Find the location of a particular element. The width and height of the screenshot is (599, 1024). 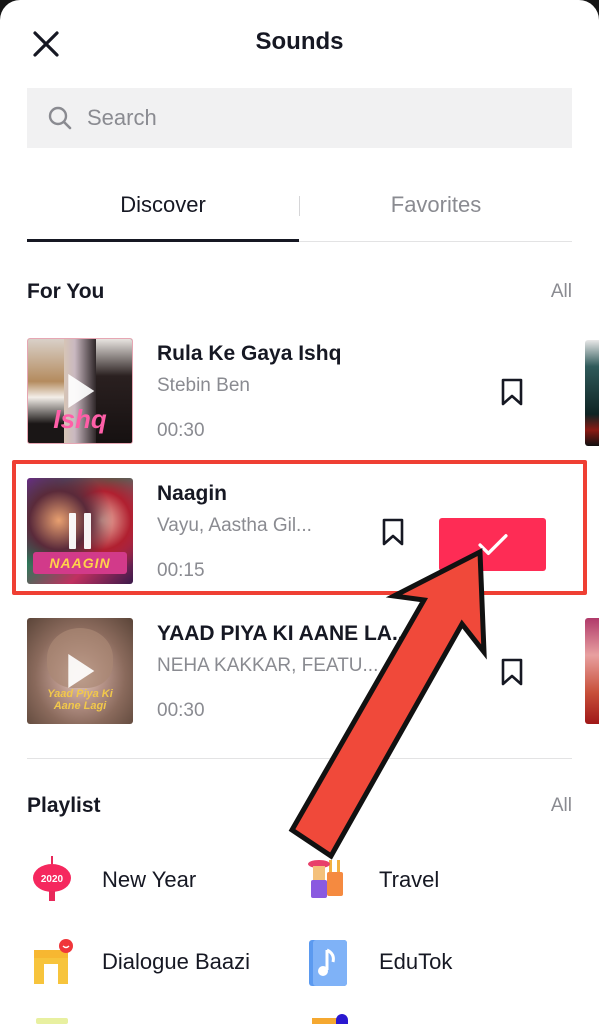

playlist-item-edutok: EduTok is located at coordinates (379, 962).